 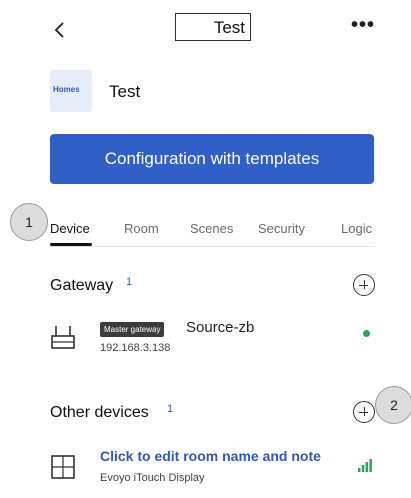 What do you see at coordinates (364, 285) in the screenshot?
I see `add-gateway-button` at bounding box center [364, 285].